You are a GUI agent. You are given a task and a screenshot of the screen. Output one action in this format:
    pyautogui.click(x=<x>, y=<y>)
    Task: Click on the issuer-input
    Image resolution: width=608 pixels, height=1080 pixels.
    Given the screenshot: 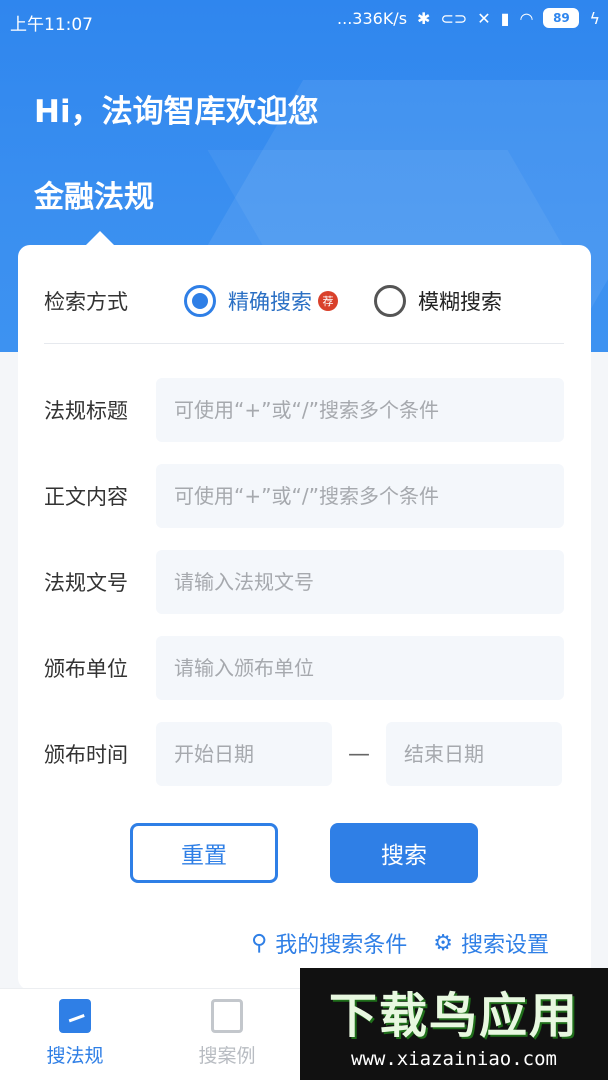 What is the action you would take?
    pyautogui.click(x=360, y=668)
    